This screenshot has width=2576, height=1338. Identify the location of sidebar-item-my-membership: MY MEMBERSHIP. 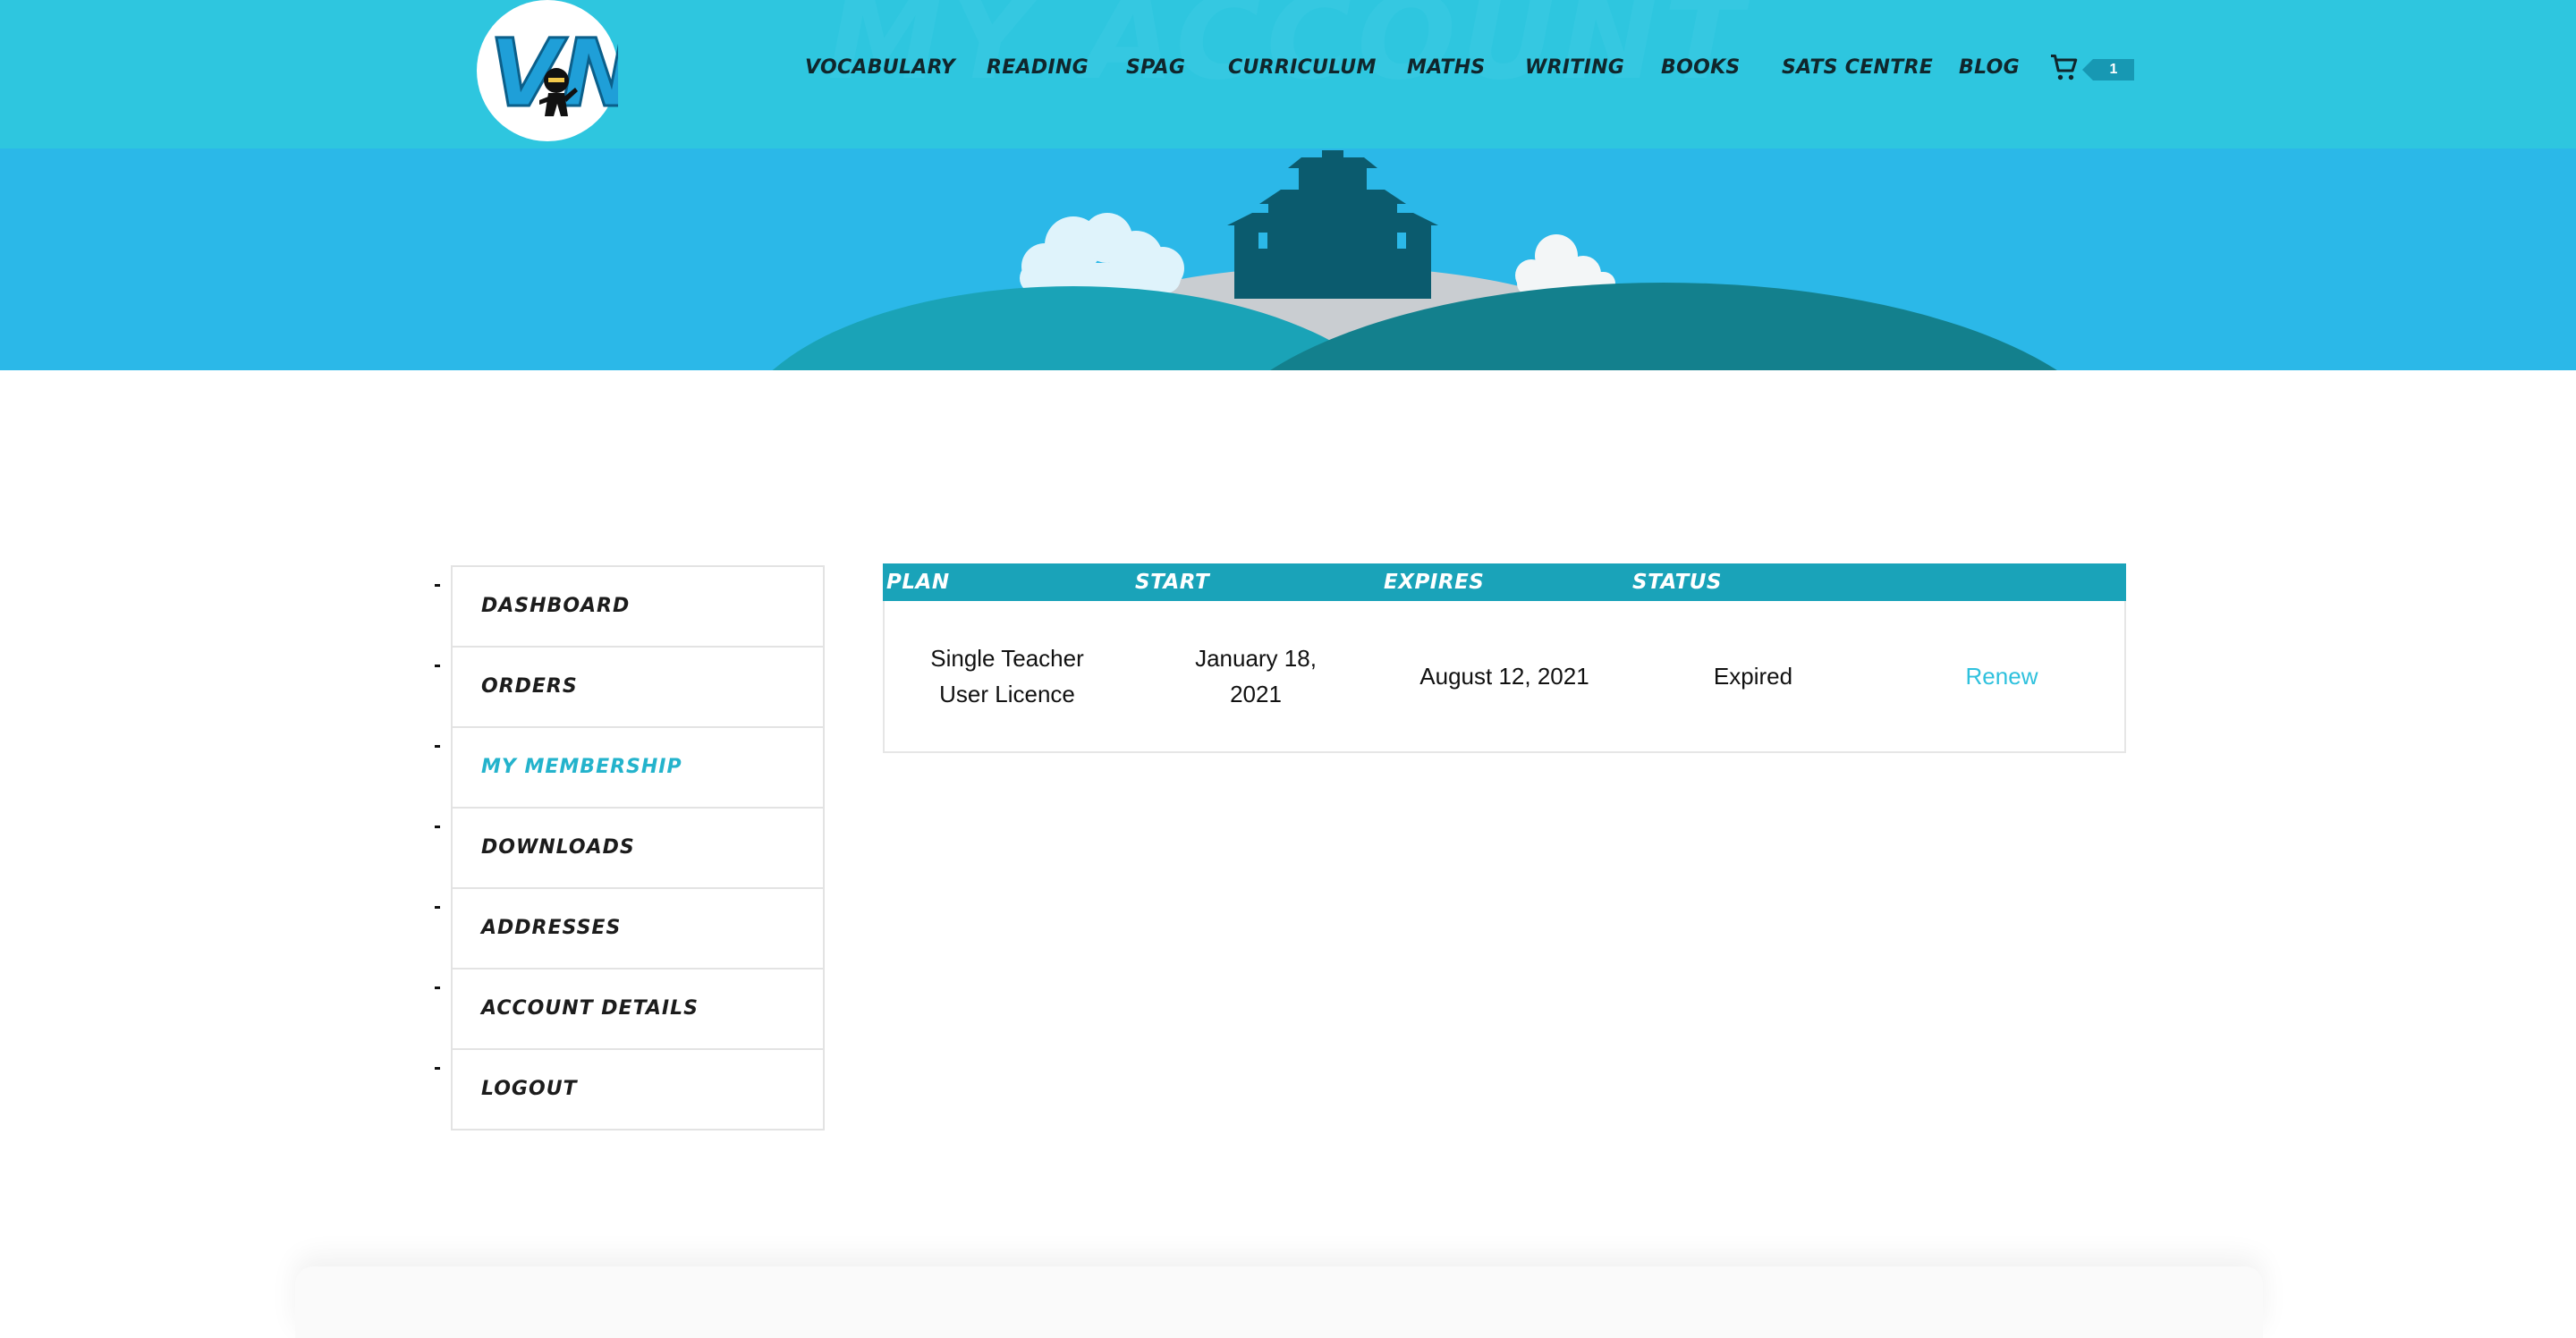
(630, 766).